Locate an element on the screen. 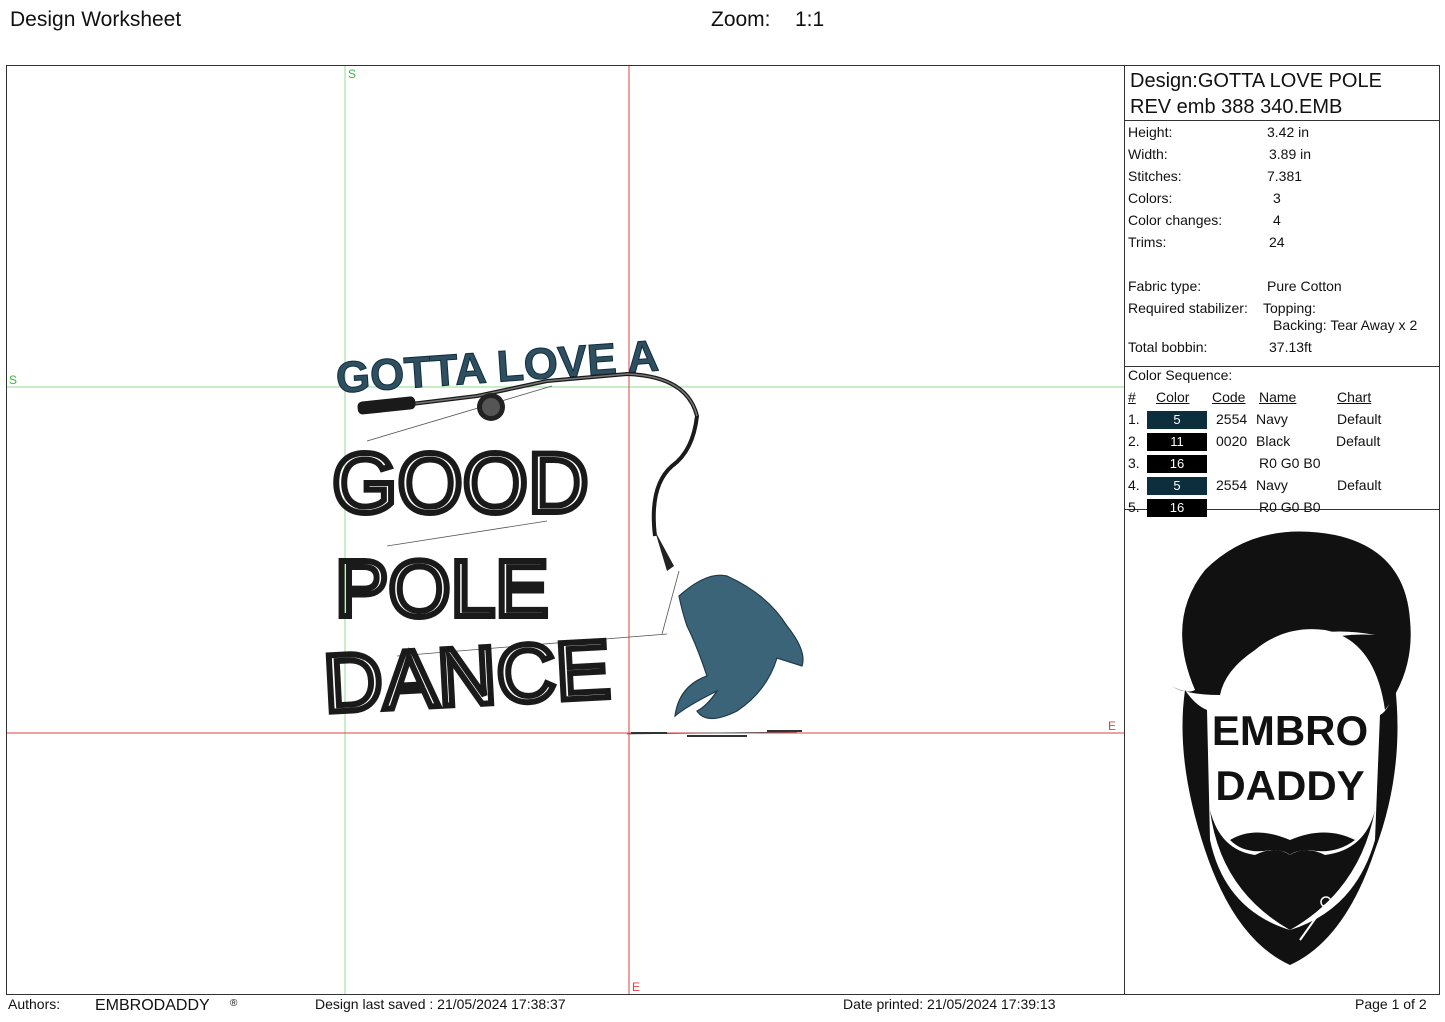  row-num: 4. is located at coordinates (1134, 485).